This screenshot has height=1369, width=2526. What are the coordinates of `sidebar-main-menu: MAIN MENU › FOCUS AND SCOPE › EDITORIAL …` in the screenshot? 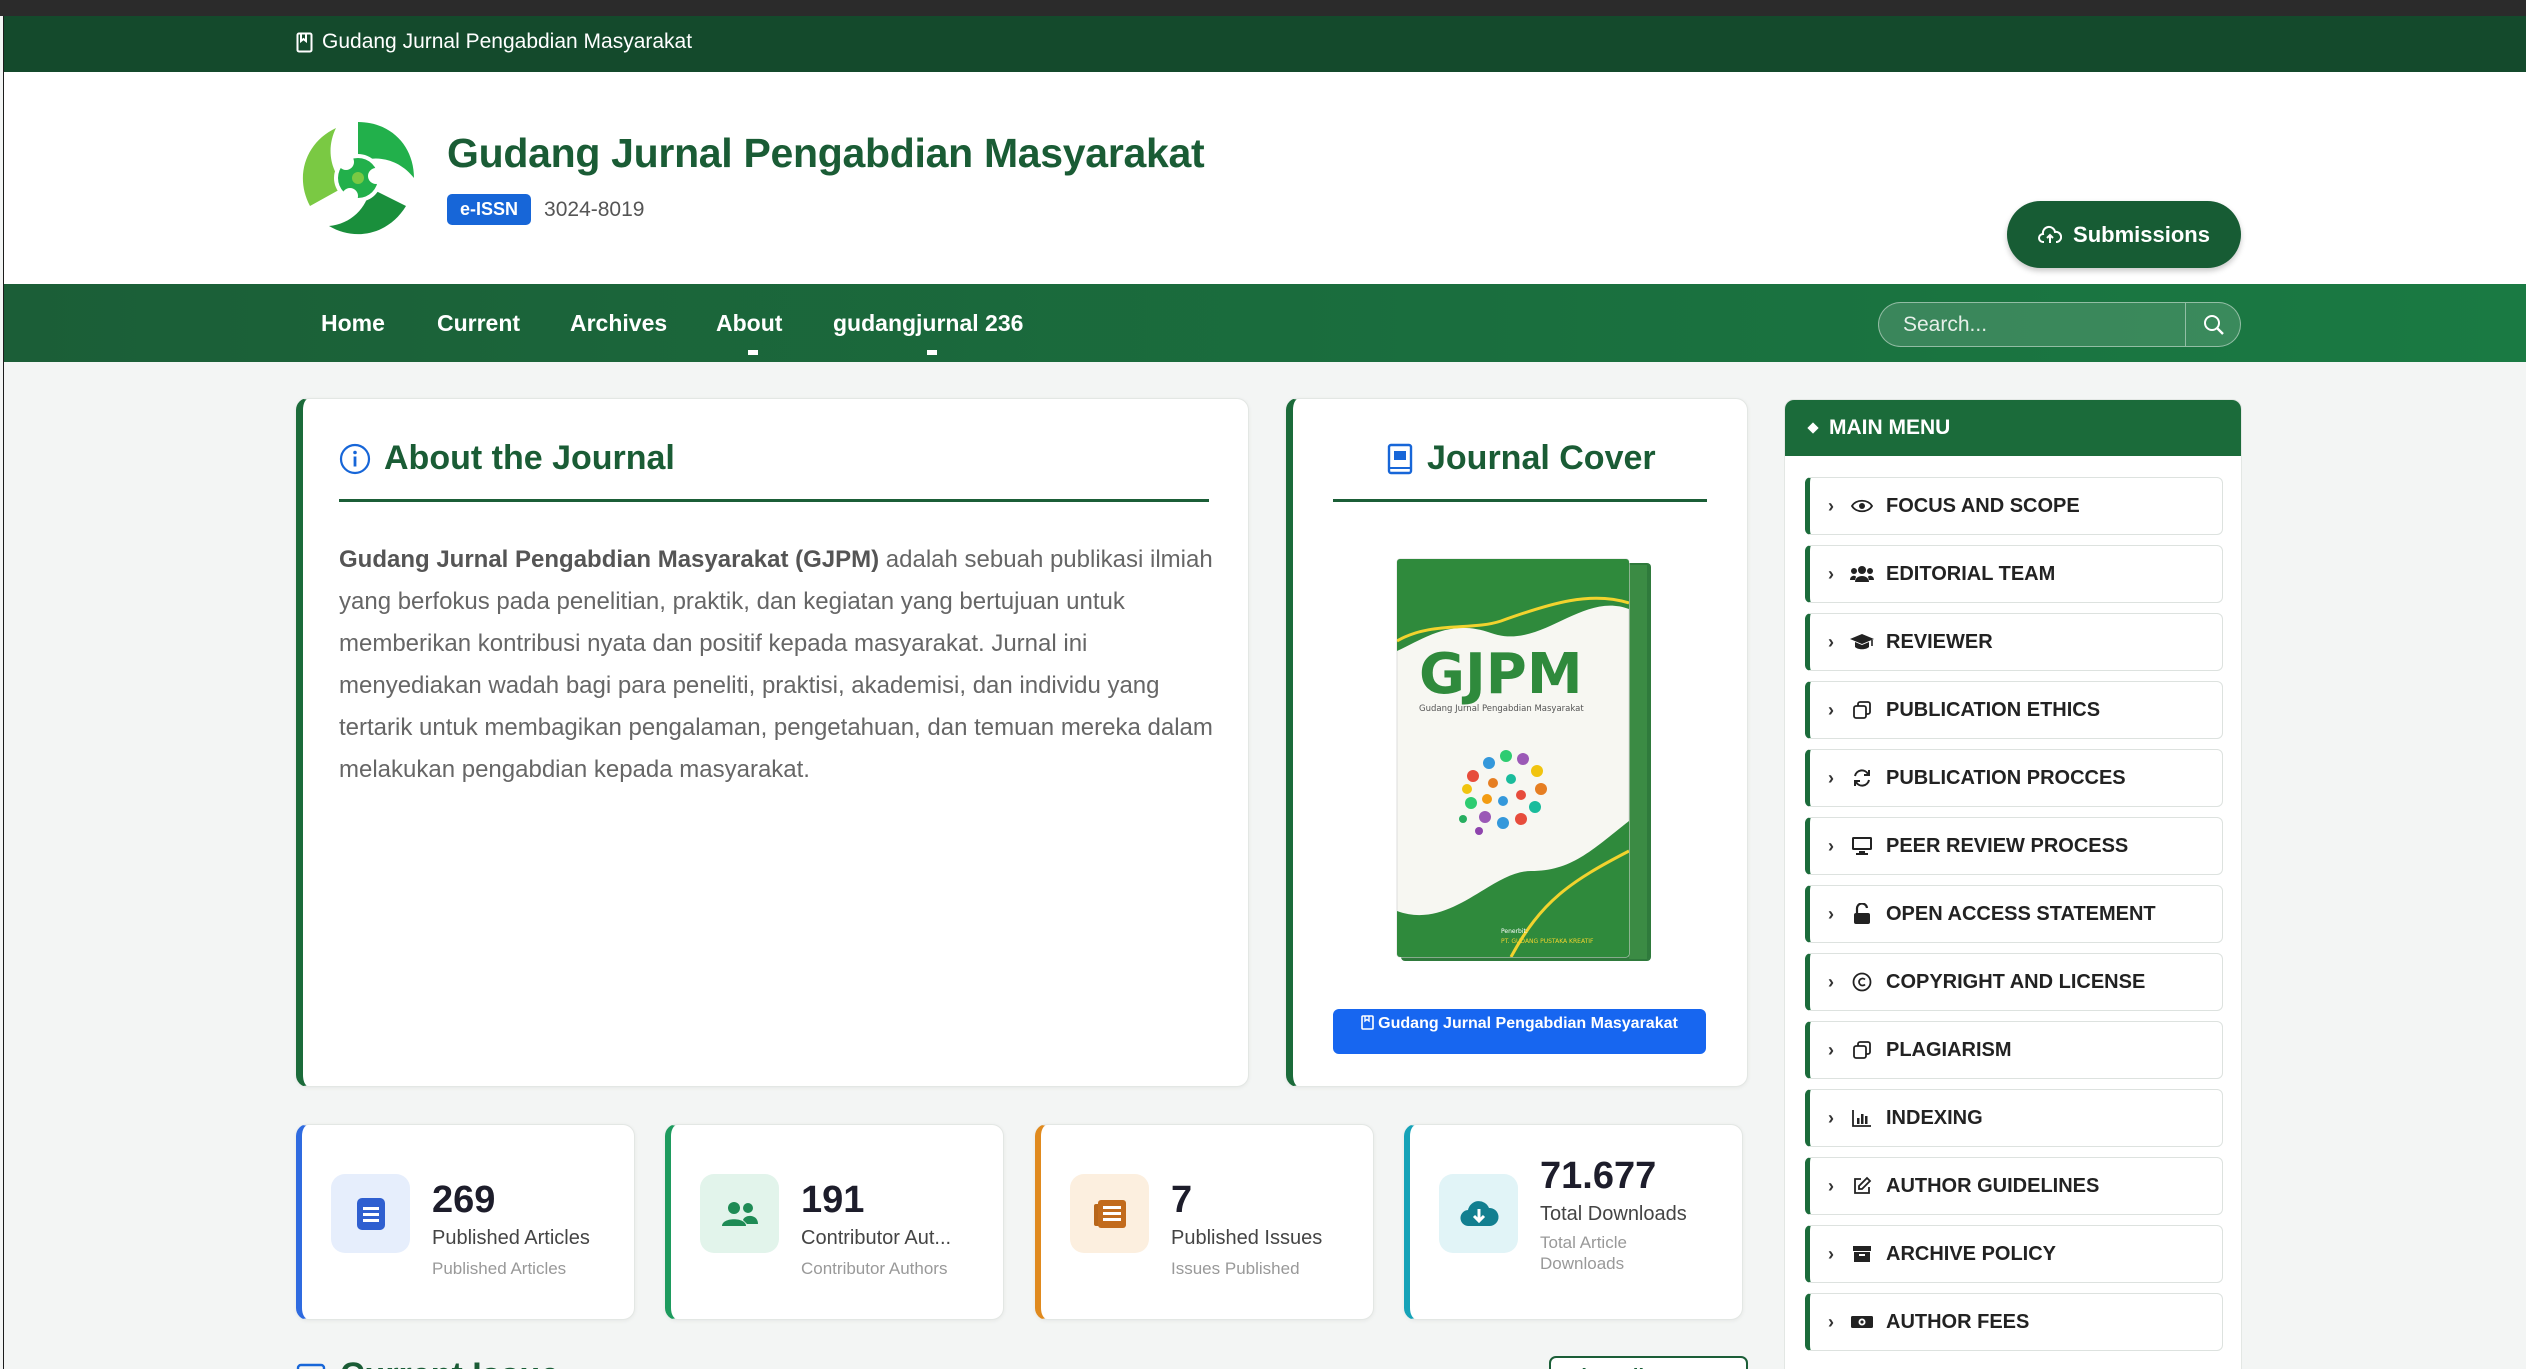 It's located at (2013, 884).